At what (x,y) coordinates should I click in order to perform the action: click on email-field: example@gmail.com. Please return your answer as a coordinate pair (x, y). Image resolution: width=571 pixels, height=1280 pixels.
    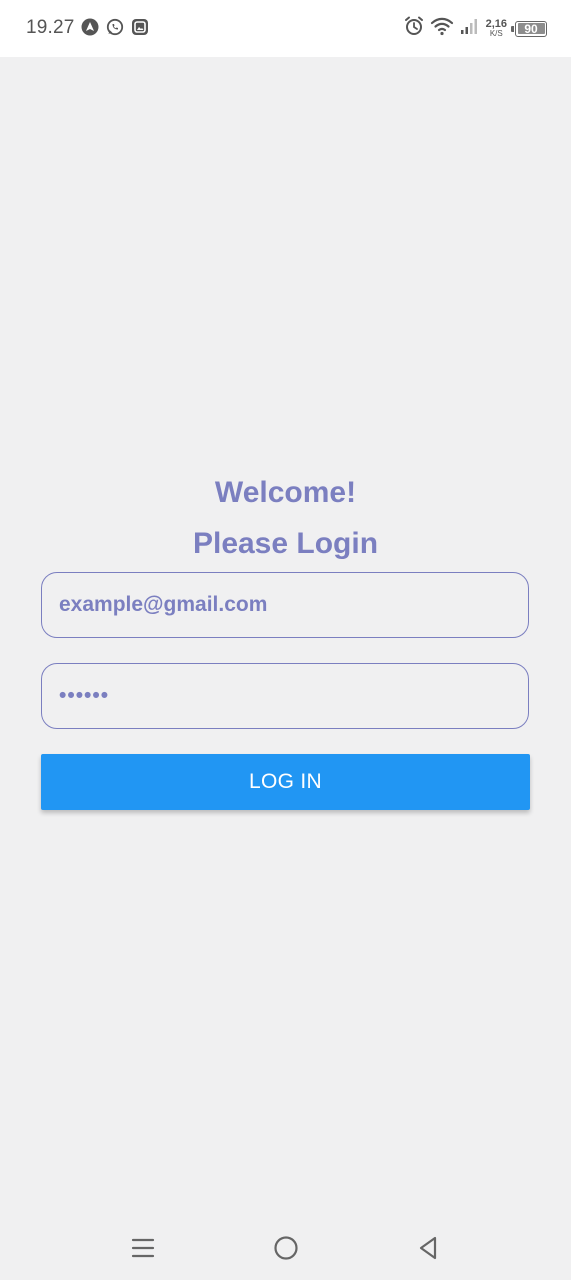
    Looking at the image, I should click on (285, 605).